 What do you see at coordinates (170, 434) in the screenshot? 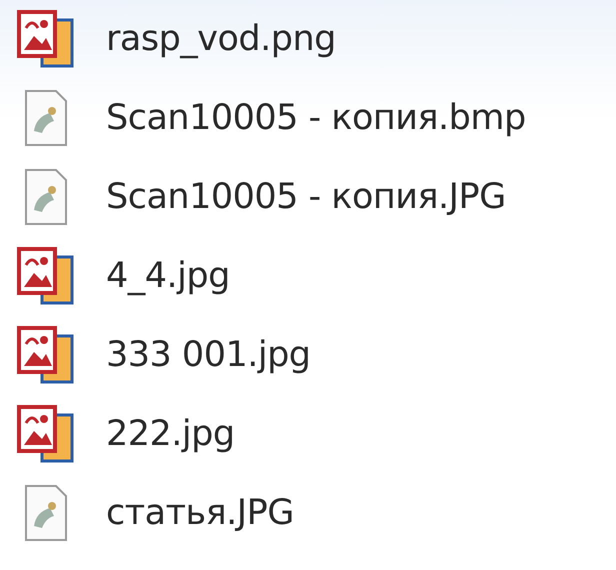
I see `file-name: 222.jpg` at bounding box center [170, 434].